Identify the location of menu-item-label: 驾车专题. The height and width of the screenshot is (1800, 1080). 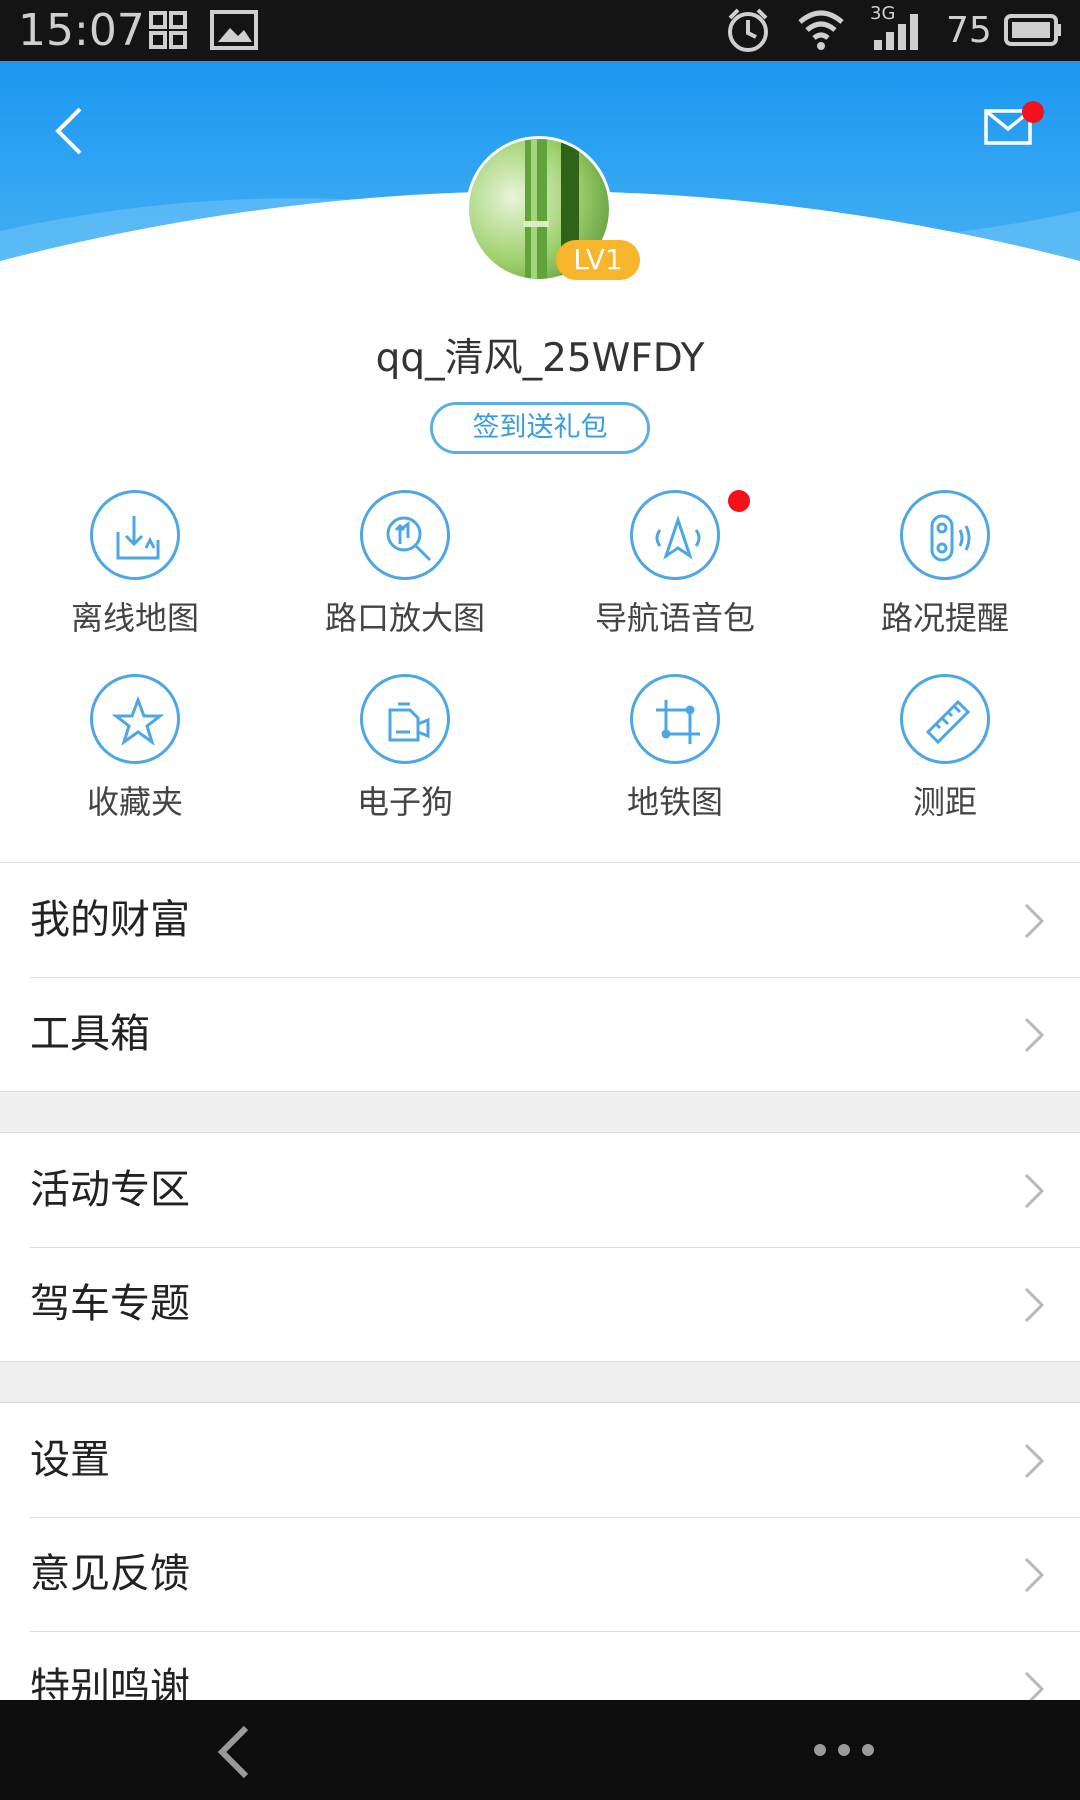
(110, 1304).